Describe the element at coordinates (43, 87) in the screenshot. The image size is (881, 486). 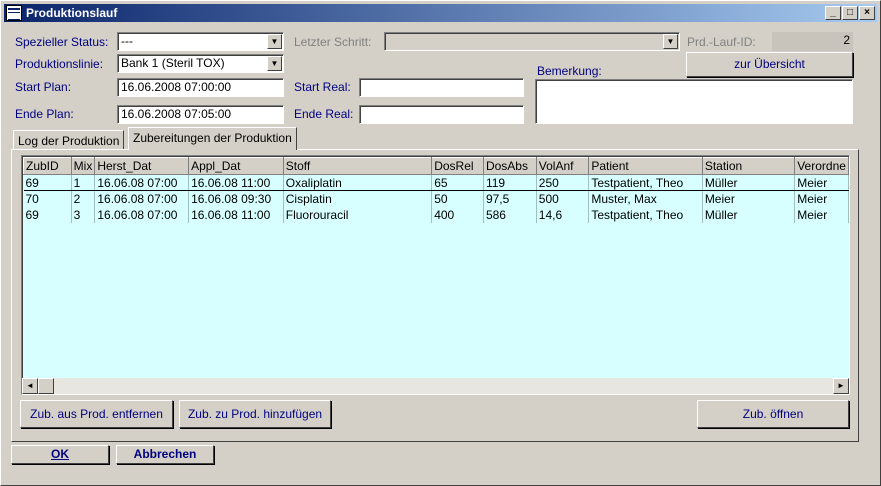
I see `start-plan-label: Start Plan:` at that location.